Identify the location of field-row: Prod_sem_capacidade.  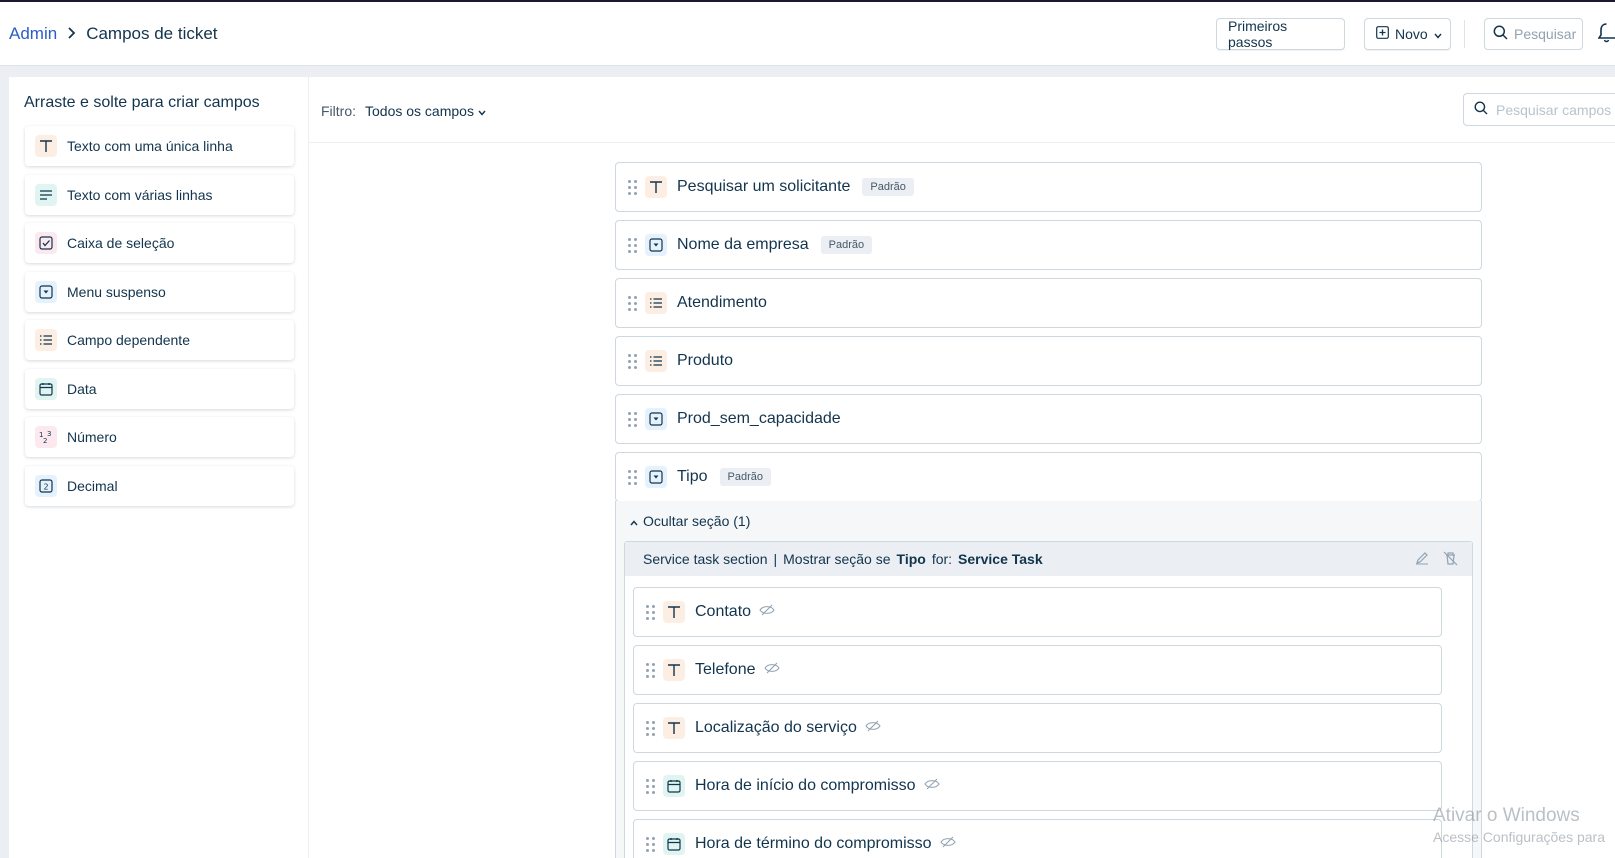
(1048, 419).